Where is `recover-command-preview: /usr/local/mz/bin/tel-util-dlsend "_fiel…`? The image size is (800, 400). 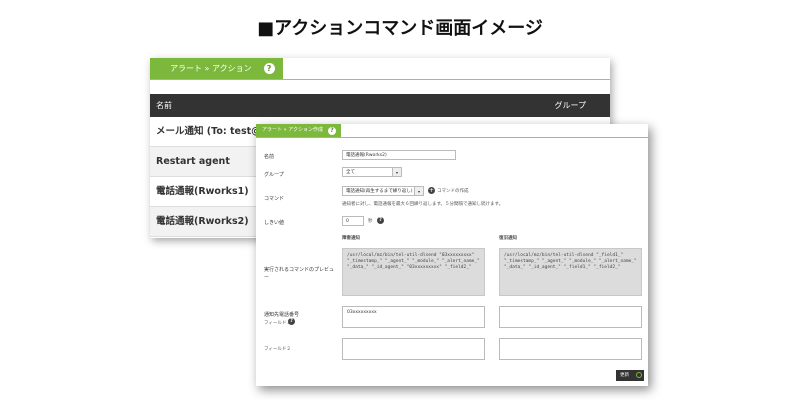
recover-command-preview: /usr/local/mz/bin/tel-util-dlsend "_fiel… is located at coordinates (570, 272).